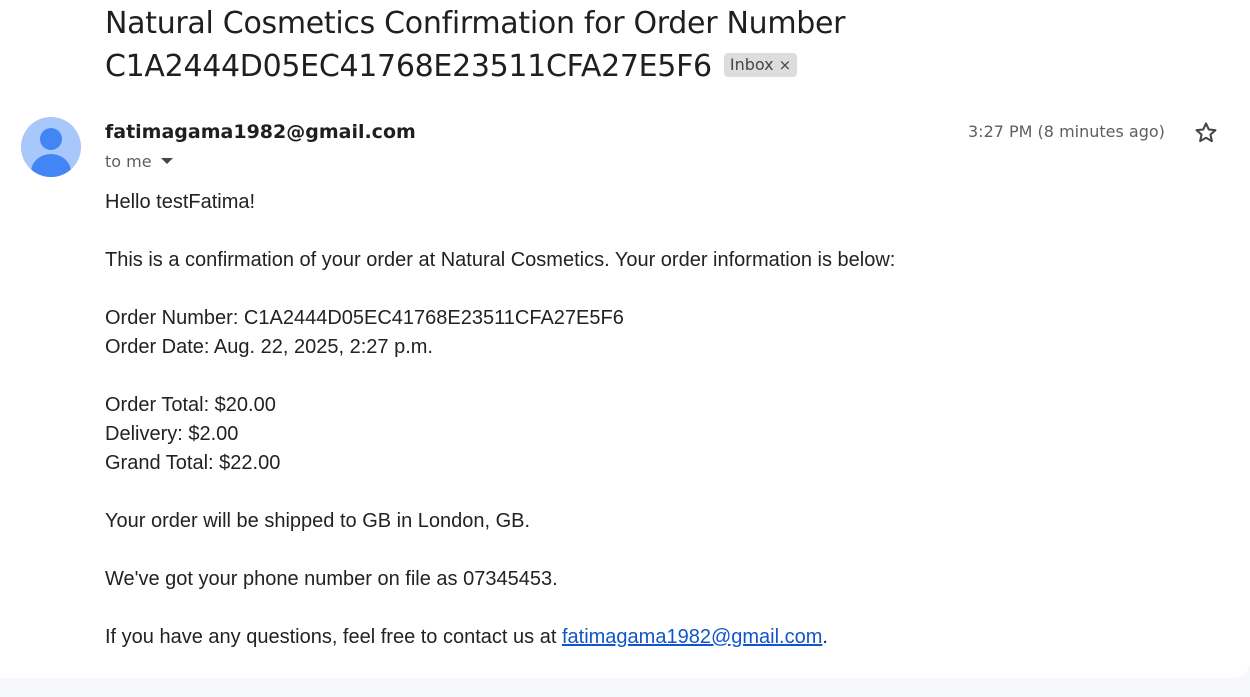 The image size is (1250, 697). Describe the element at coordinates (51, 139) in the screenshot. I see `avatar-head-shape` at that location.